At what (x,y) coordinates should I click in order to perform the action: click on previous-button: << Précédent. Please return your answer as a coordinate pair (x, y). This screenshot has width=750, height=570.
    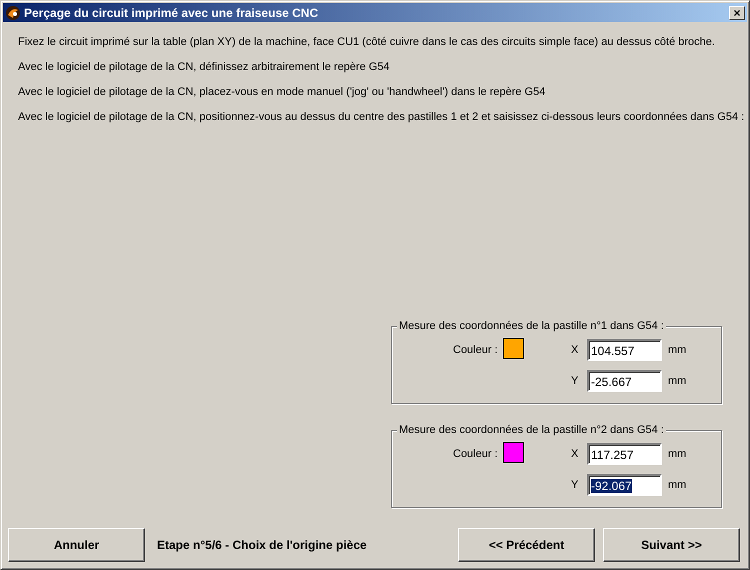
    Looking at the image, I should click on (526, 545).